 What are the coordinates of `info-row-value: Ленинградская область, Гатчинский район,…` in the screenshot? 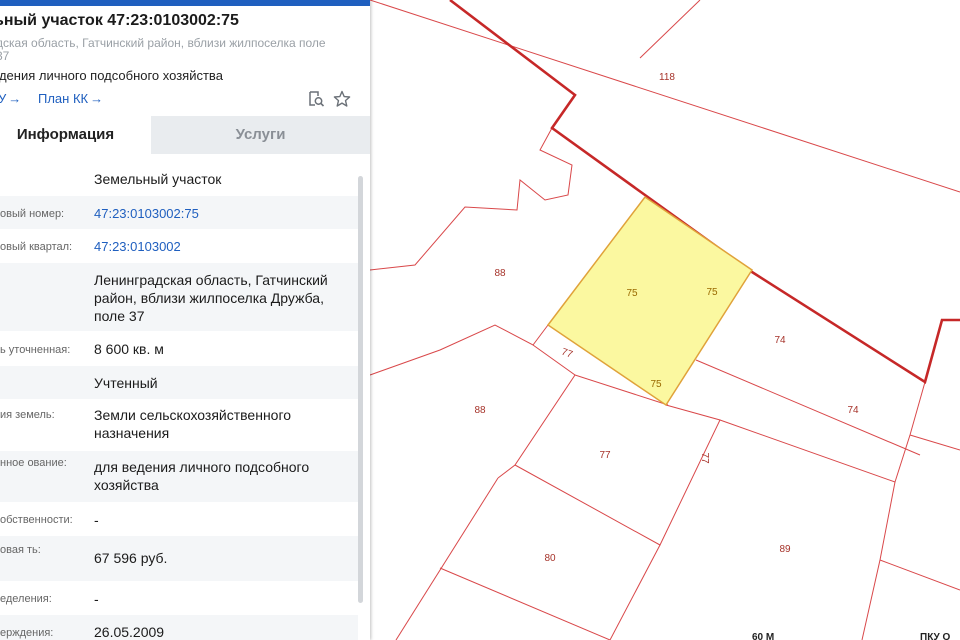 It's located at (211, 298).